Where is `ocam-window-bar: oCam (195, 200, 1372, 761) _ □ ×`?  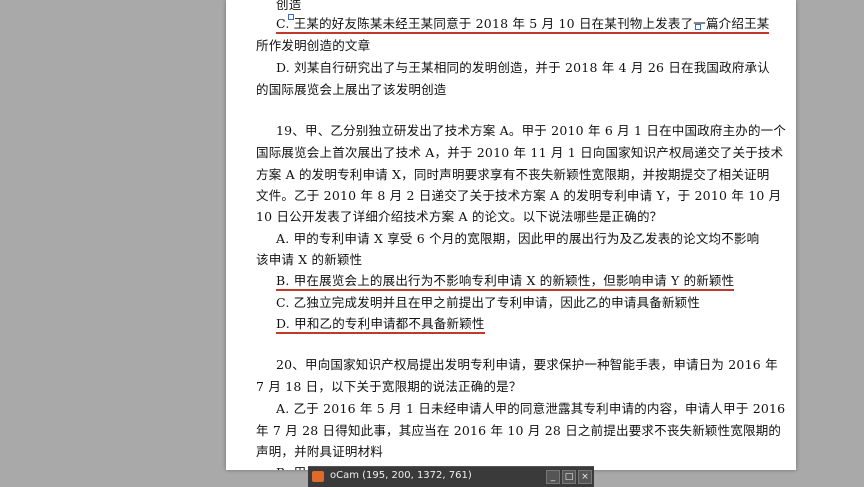
ocam-window-bar: oCam (195, 200, 1372, 761) _ □ × is located at coordinates (451, 476).